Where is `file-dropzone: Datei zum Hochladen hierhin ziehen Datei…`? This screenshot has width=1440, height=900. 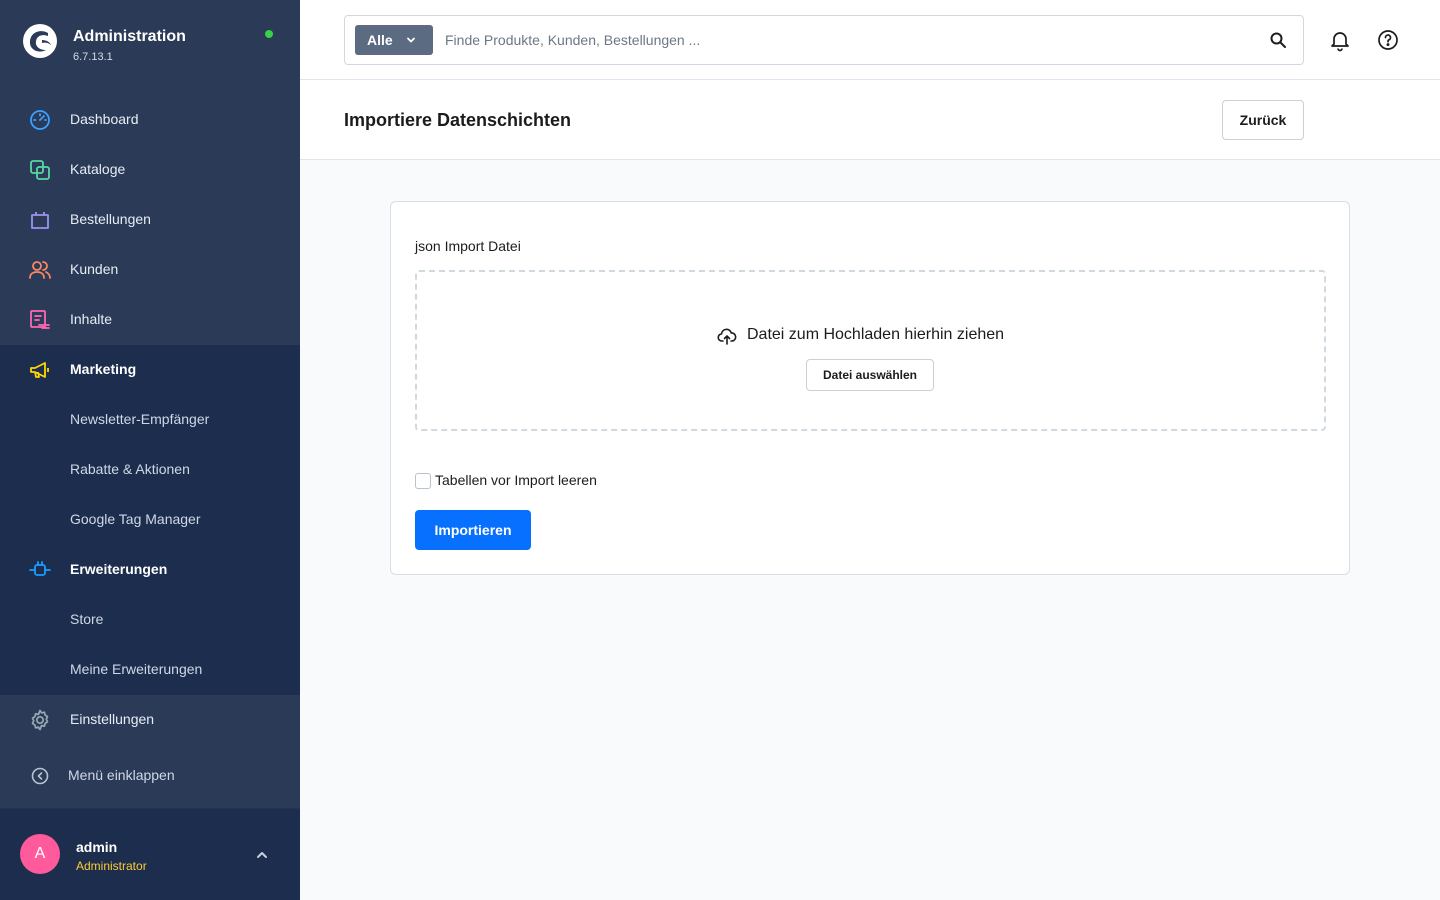
file-dropzone: Datei zum Hochladen hierhin ziehen Datei… is located at coordinates (870, 350).